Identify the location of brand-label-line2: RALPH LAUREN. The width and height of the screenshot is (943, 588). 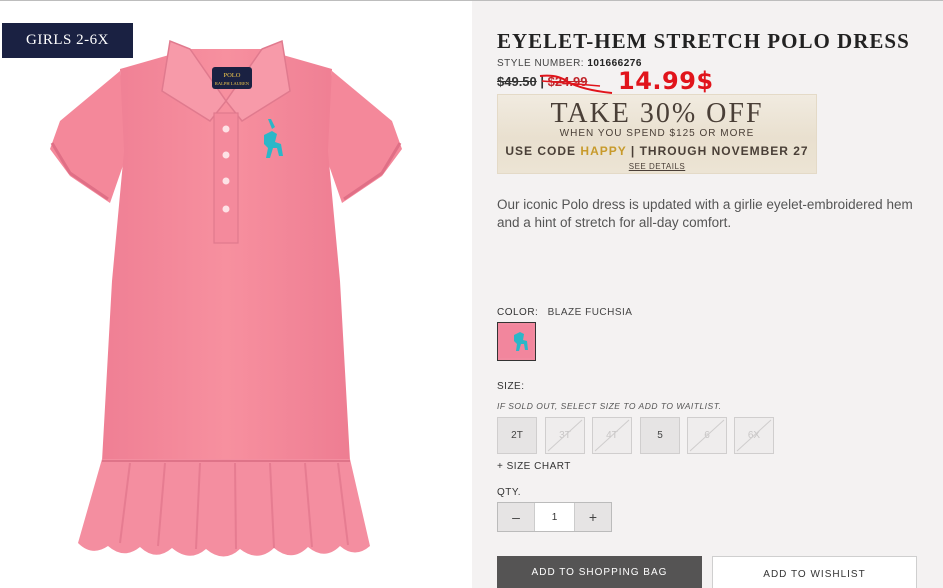
(232, 83).